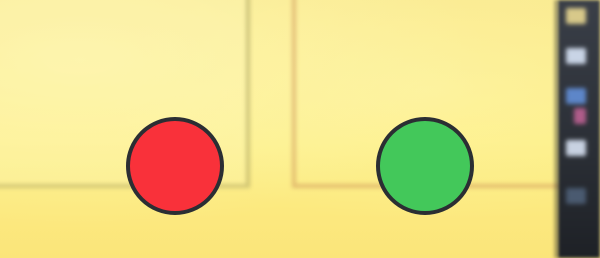 This screenshot has height=258, width=600. What do you see at coordinates (576, 148) in the screenshot?
I see `chat-icon` at bounding box center [576, 148].